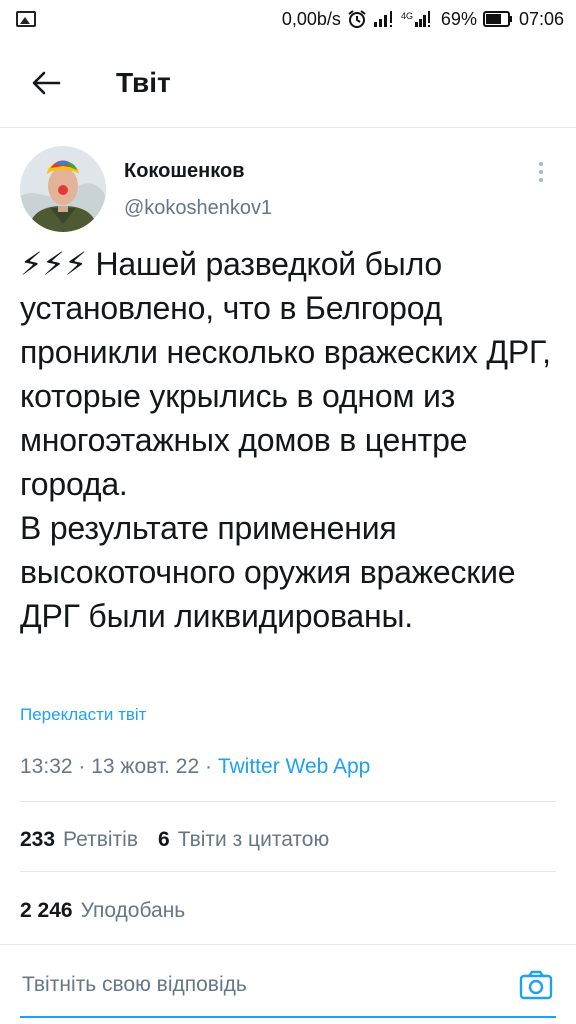 The height and width of the screenshot is (1024, 576). What do you see at coordinates (458, 18) in the screenshot?
I see `battery-percent: 69%` at bounding box center [458, 18].